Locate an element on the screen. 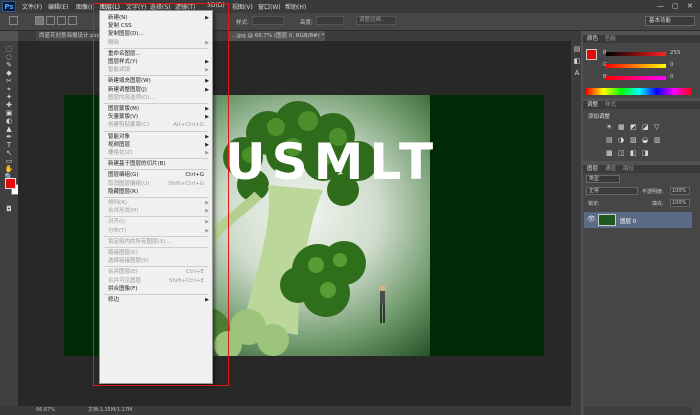  adjustment-icon-9: ▥ is located at coordinates (657, 140).